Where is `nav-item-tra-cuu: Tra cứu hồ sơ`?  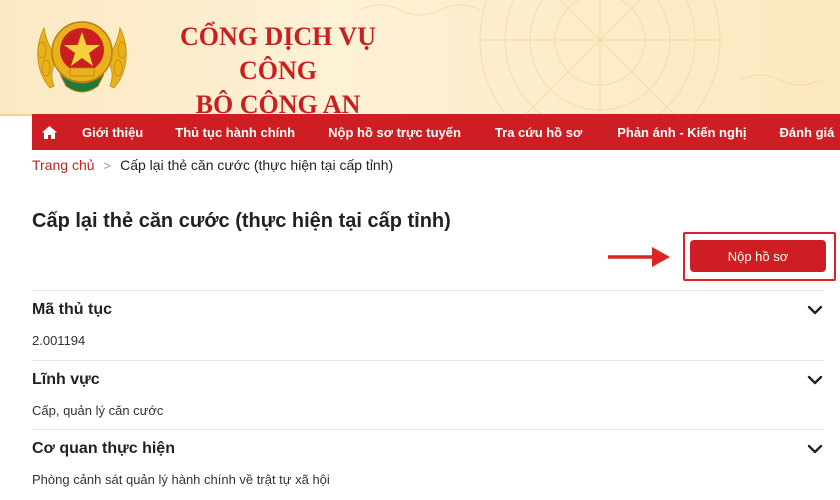
nav-item-tra-cuu: Tra cứu hồ sơ is located at coordinates (538, 132).